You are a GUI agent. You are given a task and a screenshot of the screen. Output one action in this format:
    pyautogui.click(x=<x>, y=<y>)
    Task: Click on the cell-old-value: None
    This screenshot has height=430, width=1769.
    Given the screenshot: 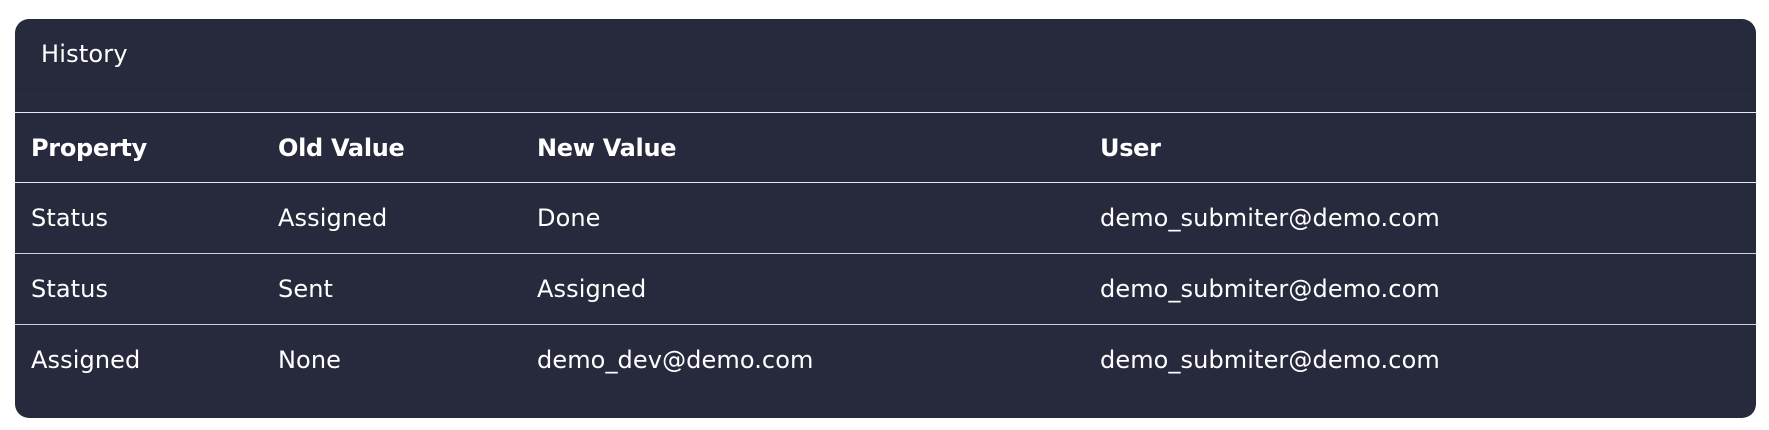 What is the action you would take?
    pyautogui.click(x=310, y=360)
    